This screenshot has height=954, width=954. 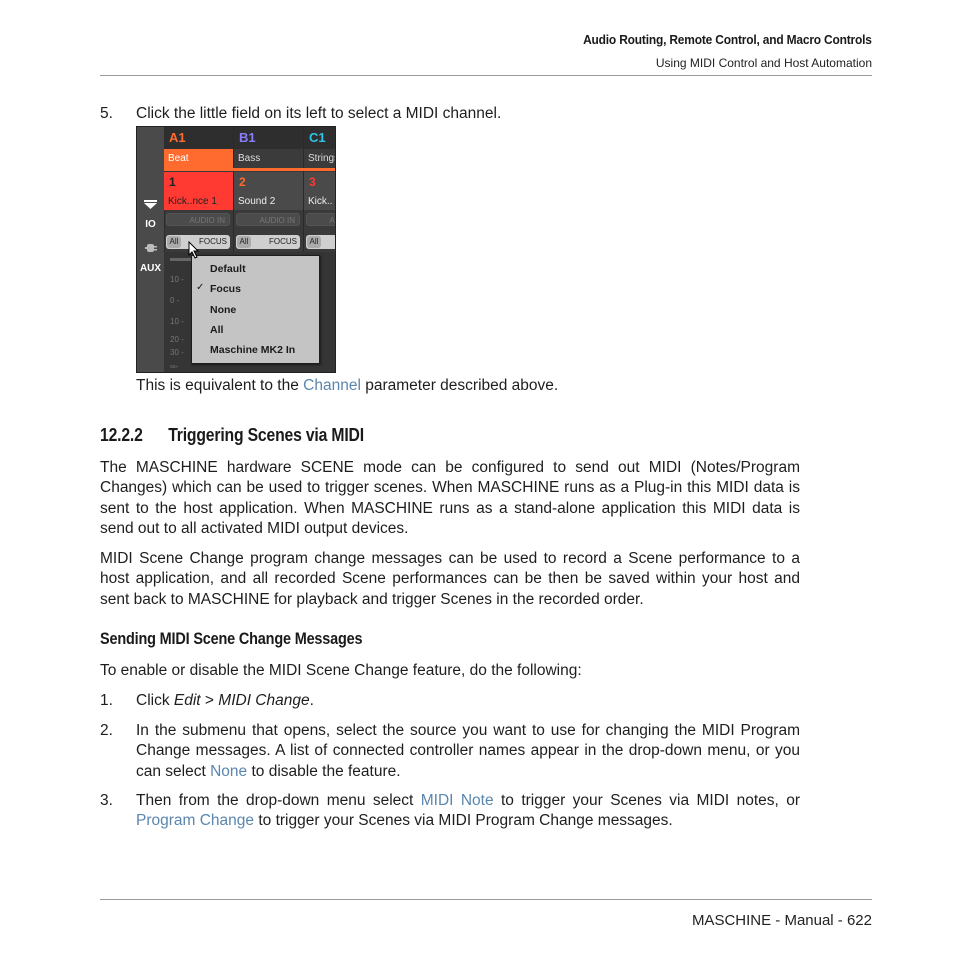 I want to click on footer-divider, so click(x=486, y=899).